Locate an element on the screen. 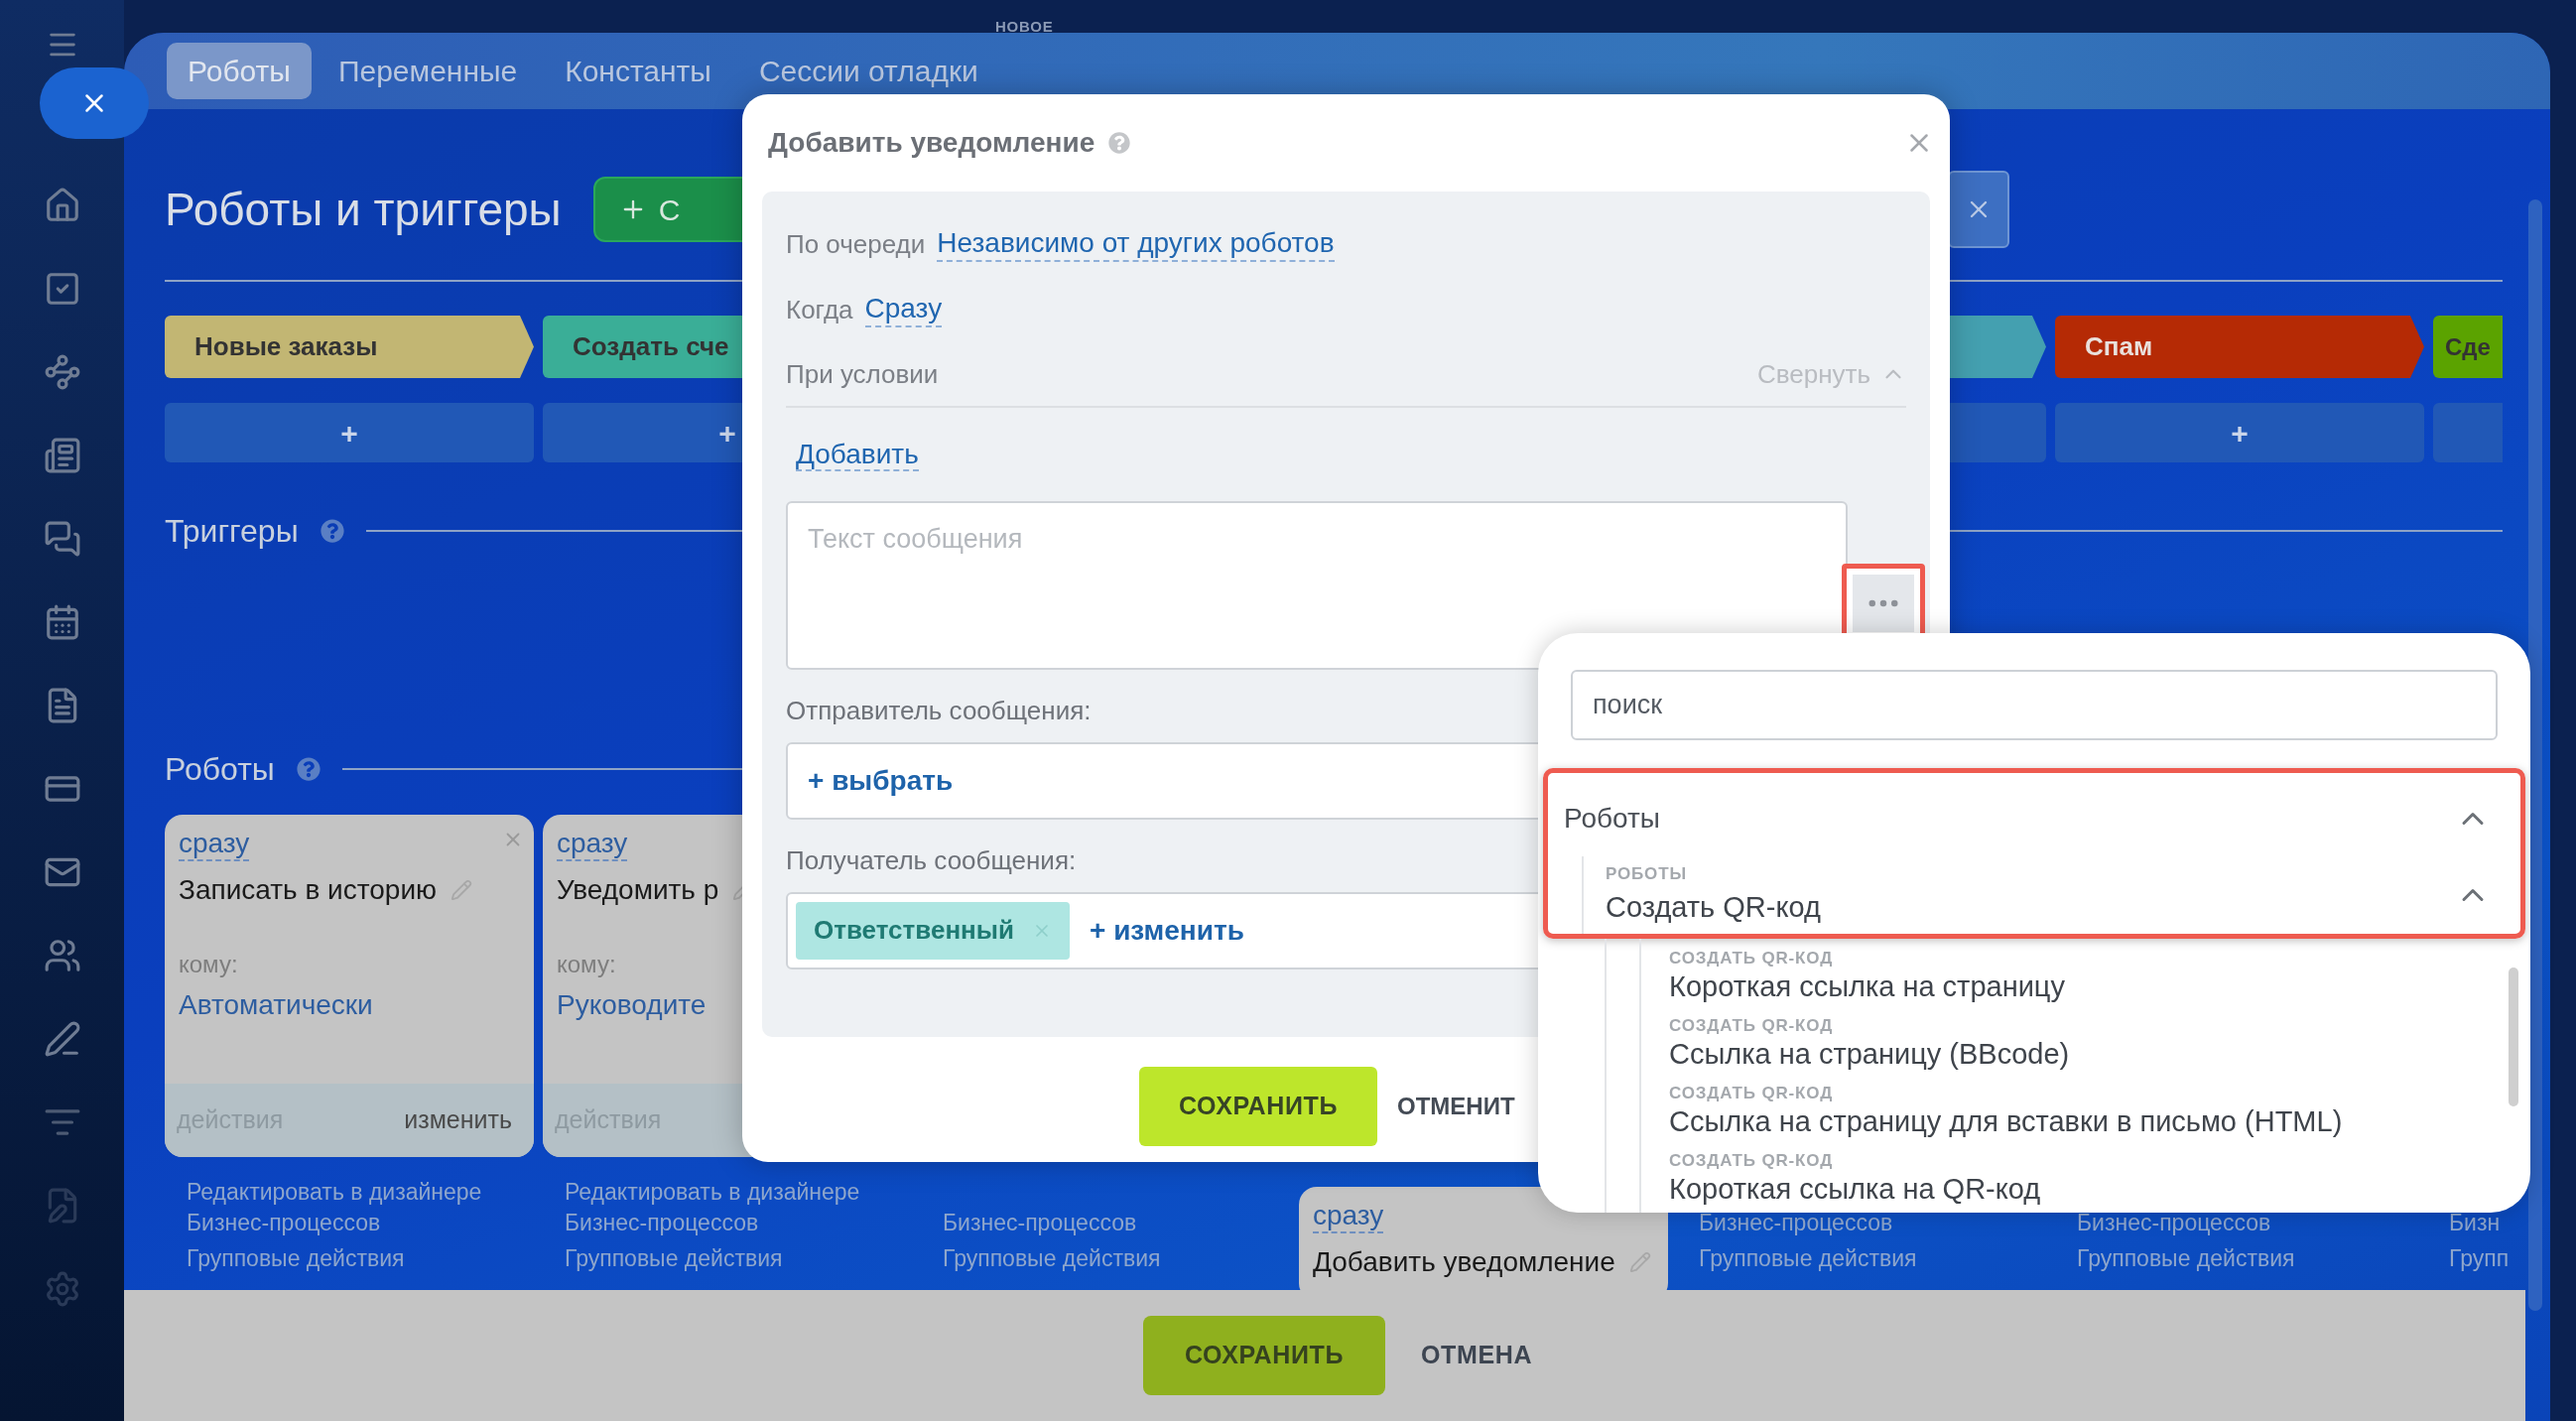 Image resolution: width=2576 pixels, height=1421 pixels. cancel-button: ОТМЕНИТ is located at coordinates (1456, 1107).